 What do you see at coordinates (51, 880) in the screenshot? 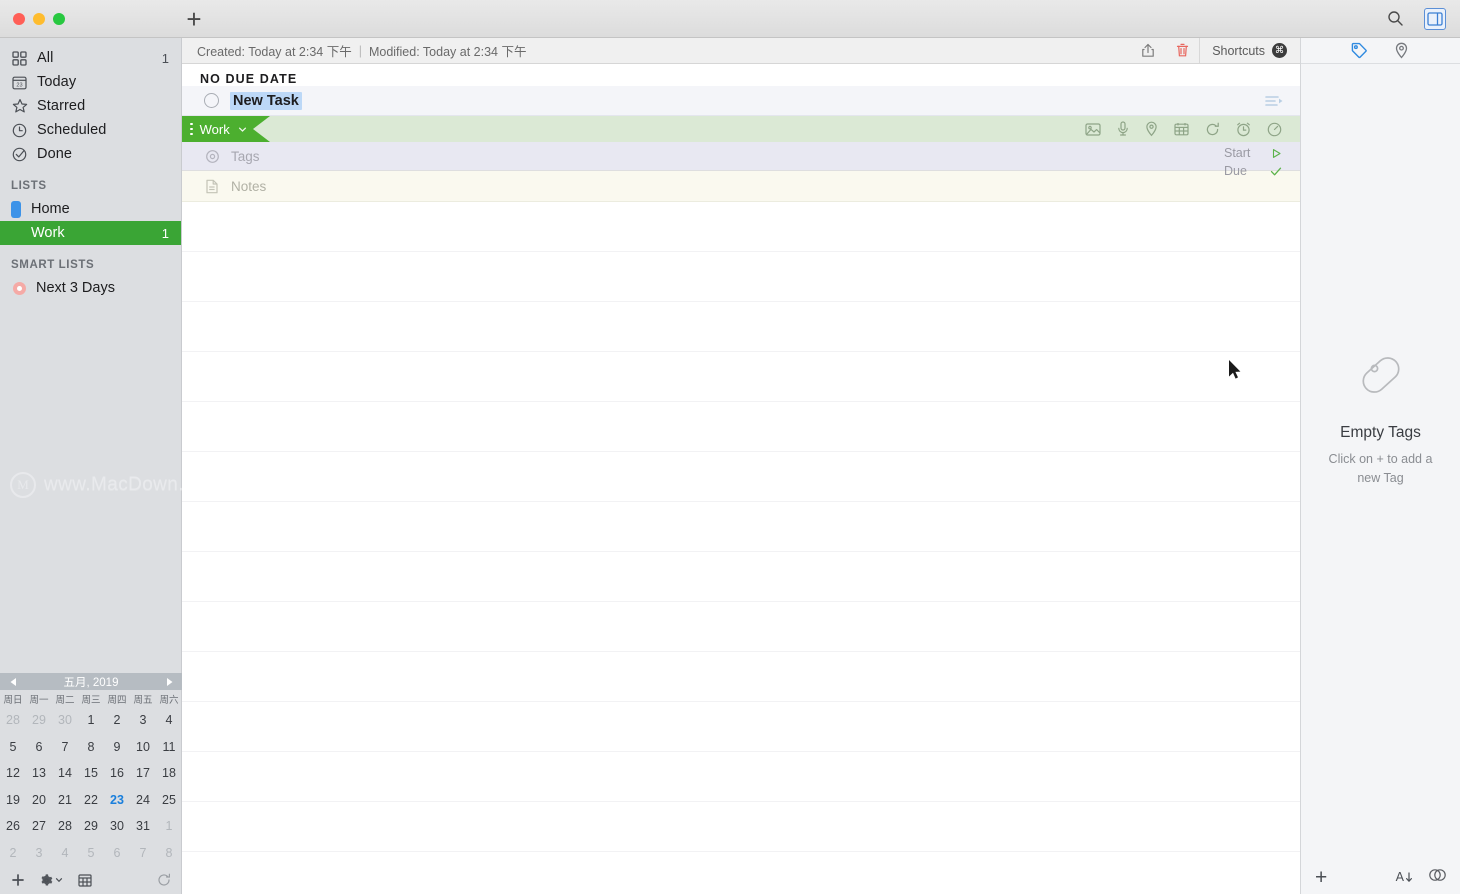
I see `gear-icon` at bounding box center [51, 880].